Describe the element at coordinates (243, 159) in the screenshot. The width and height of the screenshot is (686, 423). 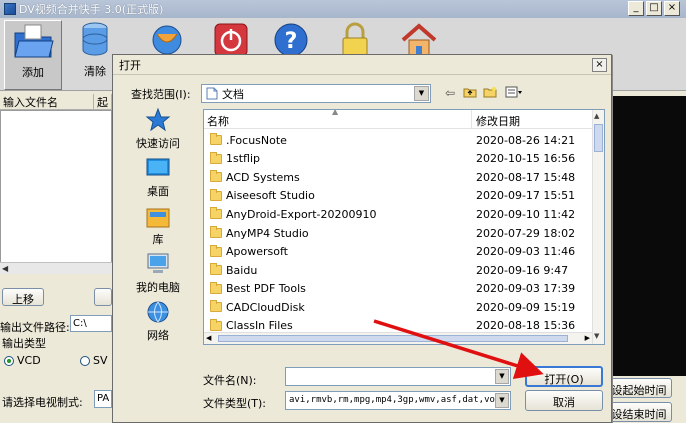
I see `file-name: 1stflip` at that location.